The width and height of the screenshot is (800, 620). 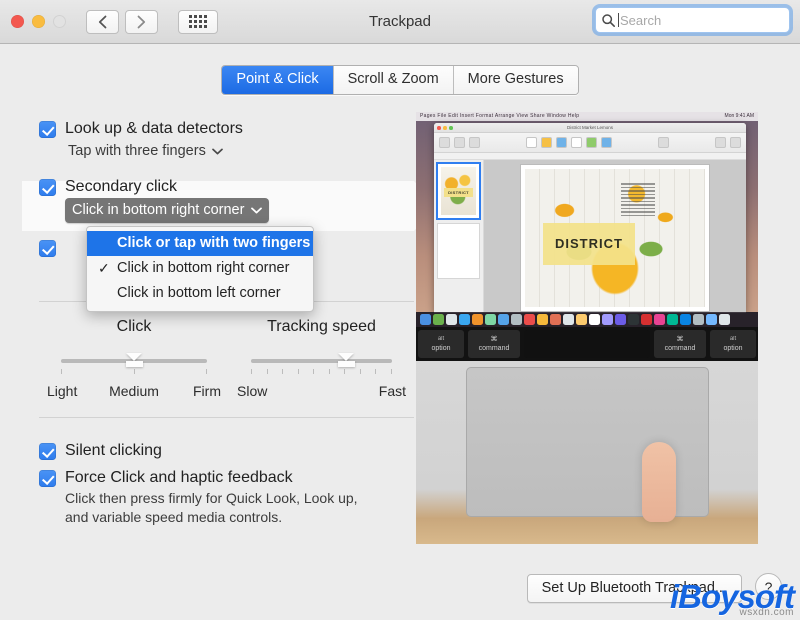 What do you see at coordinates (515, 80) in the screenshot?
I see `tab-more-gestures: More Gestures` at bounding box center [515, 80].